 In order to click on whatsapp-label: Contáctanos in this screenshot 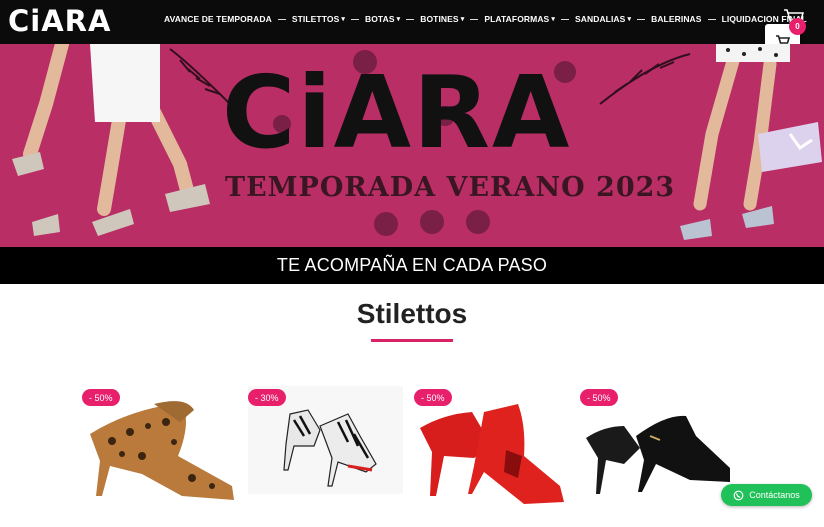, I will do `click(774, 495)`.